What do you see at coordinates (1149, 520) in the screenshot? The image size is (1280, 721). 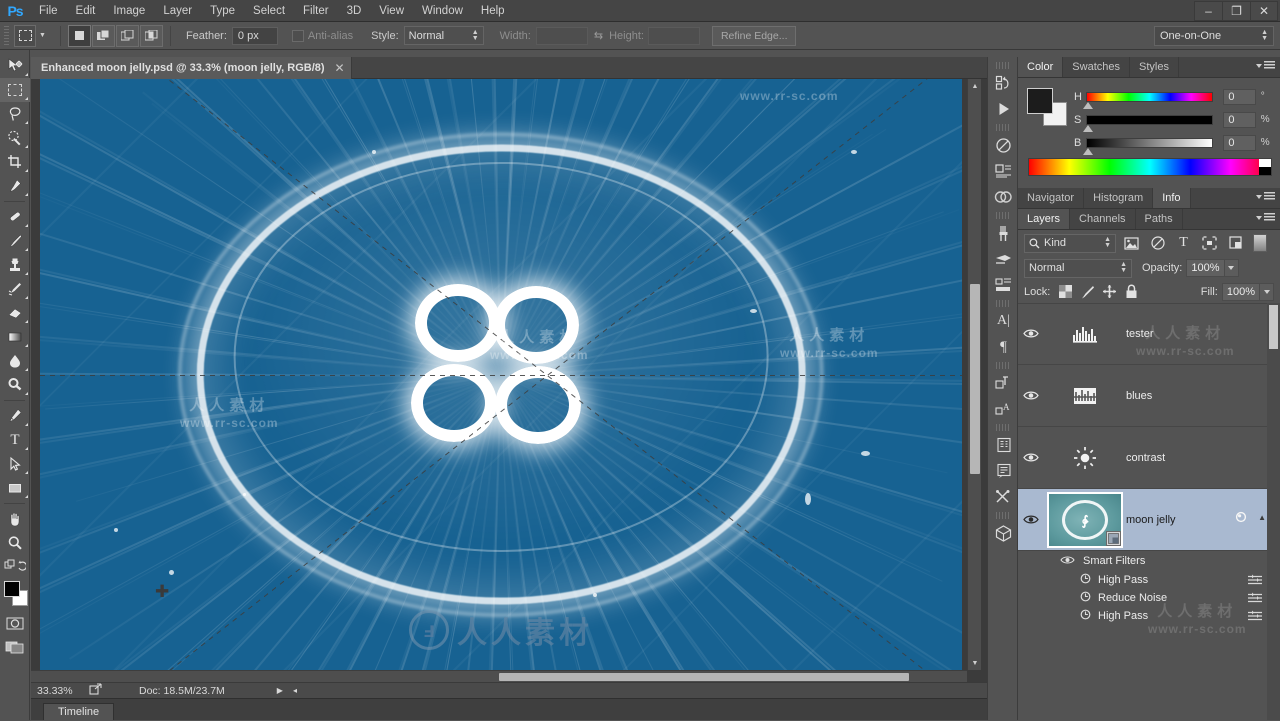 I see `table-row: ∳ moon jelly ▲` at bounding box center [1149, 520].